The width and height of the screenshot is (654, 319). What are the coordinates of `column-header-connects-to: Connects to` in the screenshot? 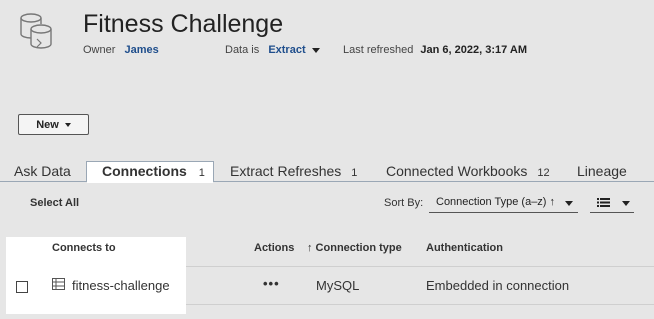 It's located at (84, 248).